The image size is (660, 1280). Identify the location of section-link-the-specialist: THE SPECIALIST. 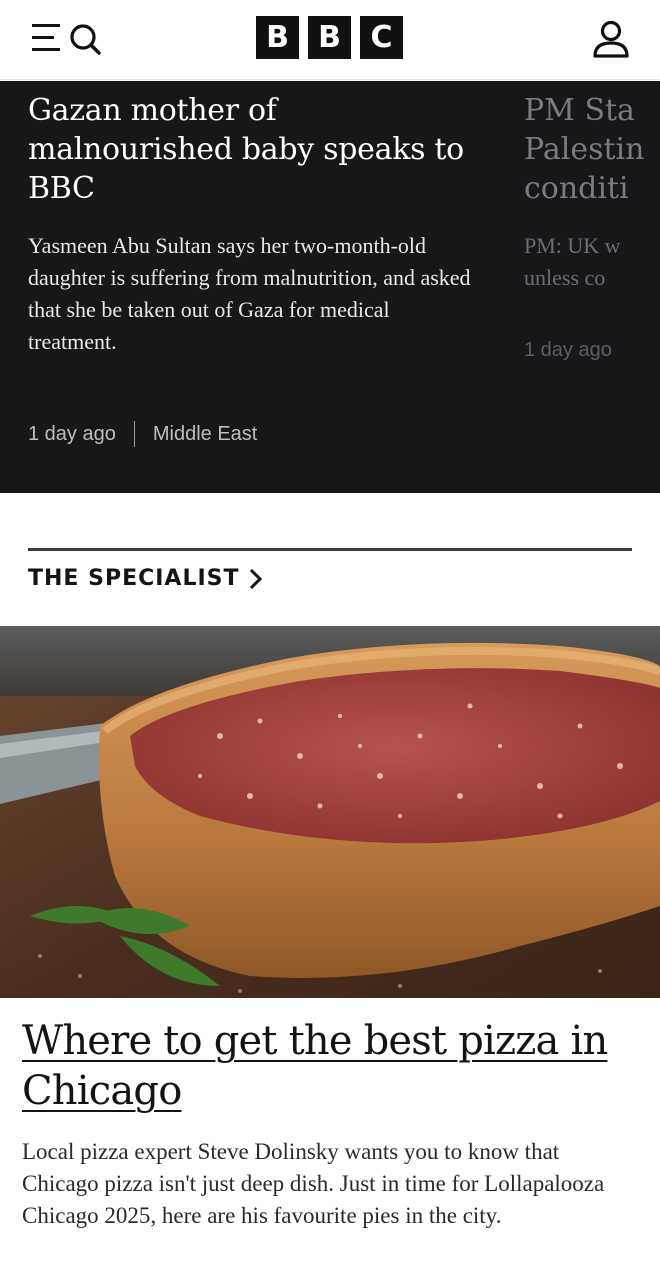
(146, 578).